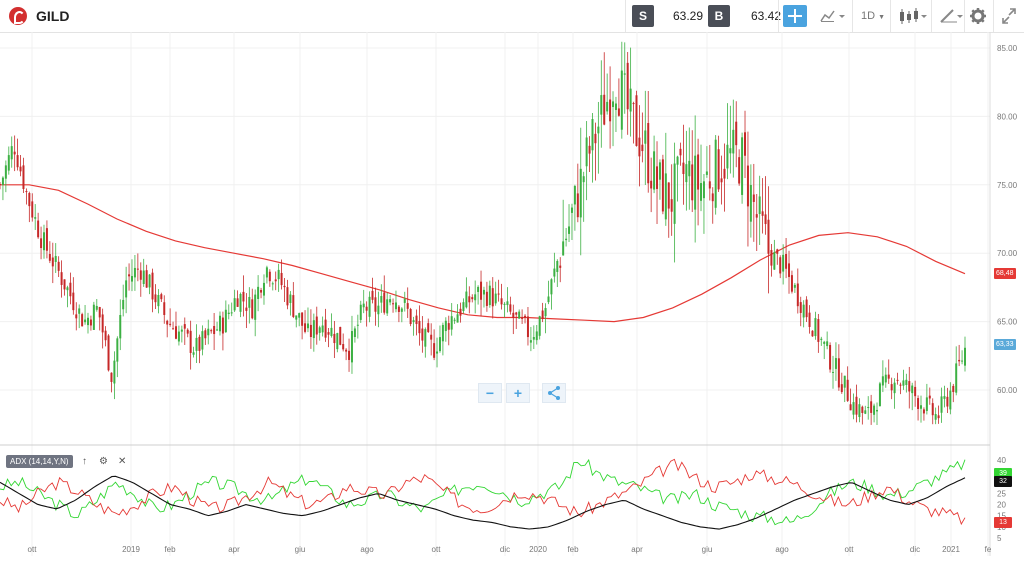 The image size is (1024, 563). Describe the element at coordinates (795, 16) in the screenshot. I see `crosshair-icon` at that location.